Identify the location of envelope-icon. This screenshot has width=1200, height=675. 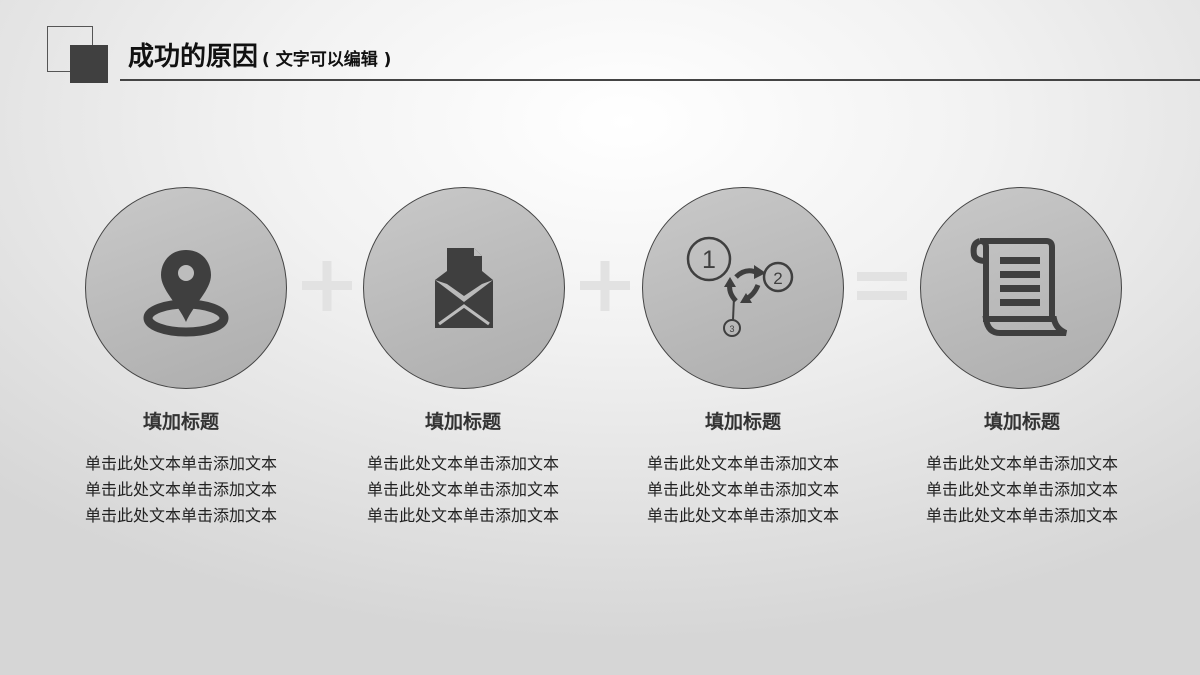
(464, 288).